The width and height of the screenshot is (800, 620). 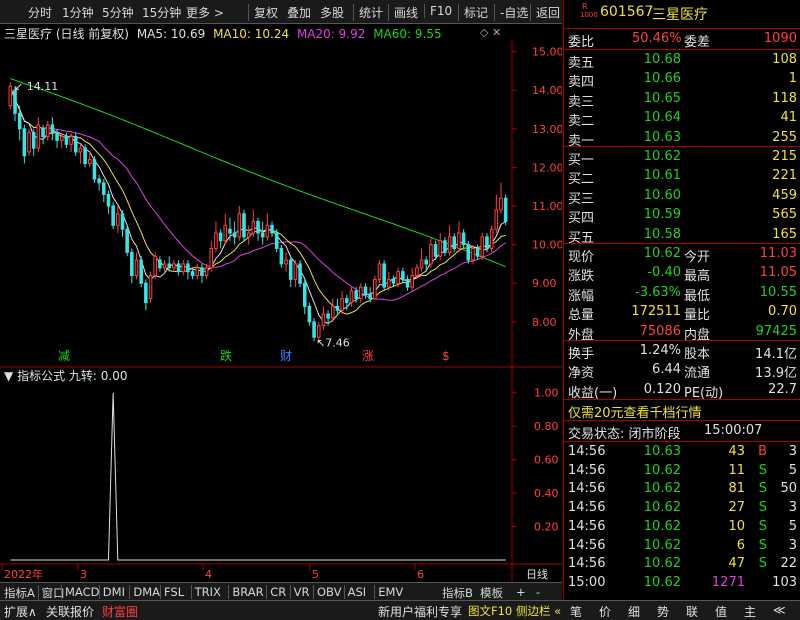 I want to click on quote-tab-5: 值, so click(x=721, y=611).